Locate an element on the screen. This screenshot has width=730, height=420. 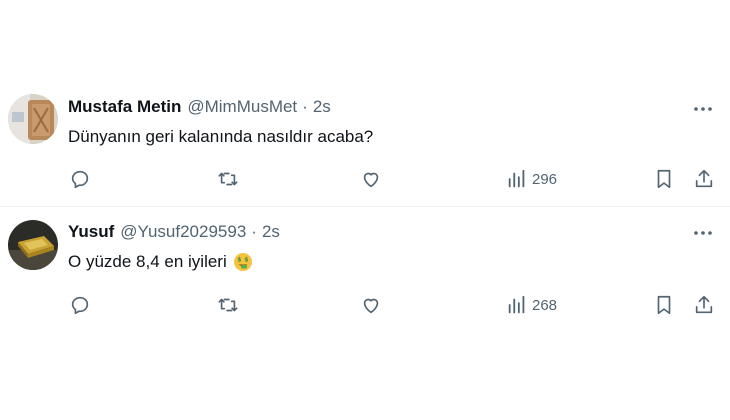
tweet-header: Yusuf @Yusuf2029593 · 2s is located at coordinates (174, 232).